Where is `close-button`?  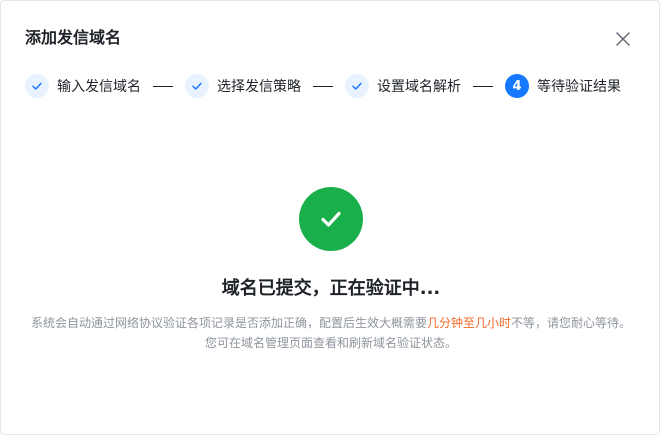
close-button is located at coordinates (623, 39).